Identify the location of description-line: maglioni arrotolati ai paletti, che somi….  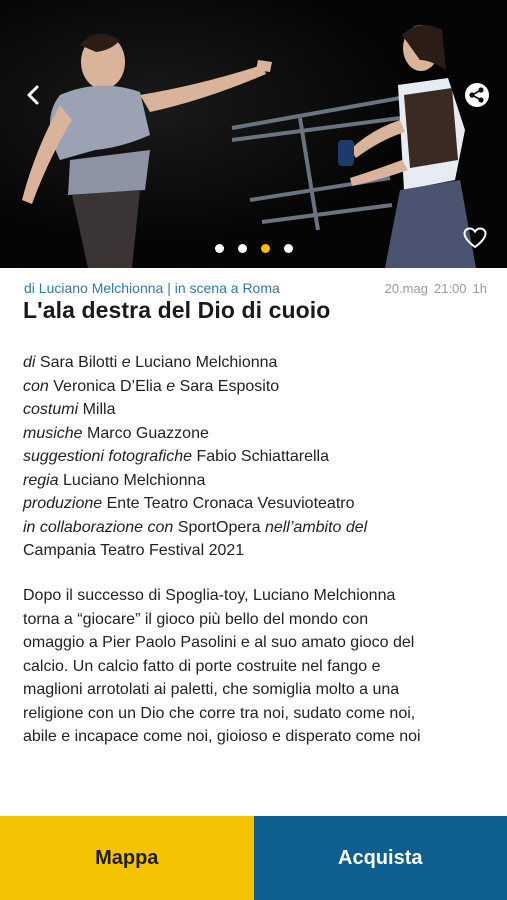
(211, 689).